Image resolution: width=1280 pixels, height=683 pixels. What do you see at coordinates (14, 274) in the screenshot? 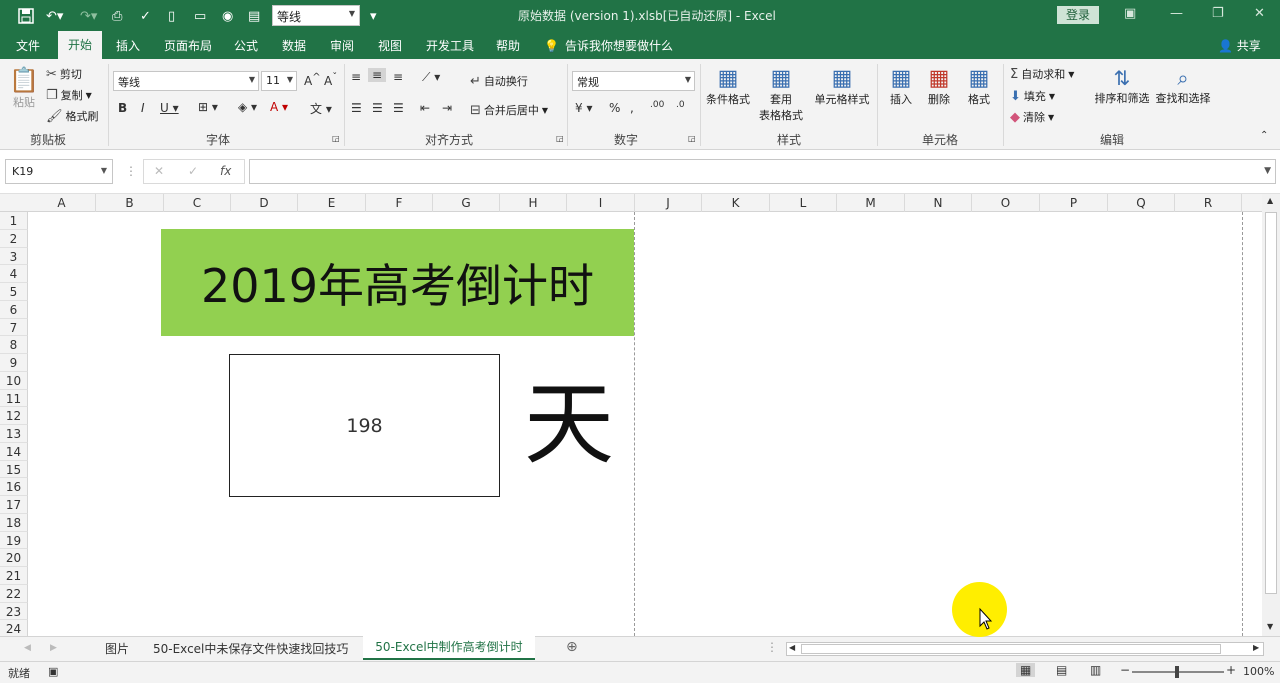
I see `row-header: 4` at bounding box center [14, 274].